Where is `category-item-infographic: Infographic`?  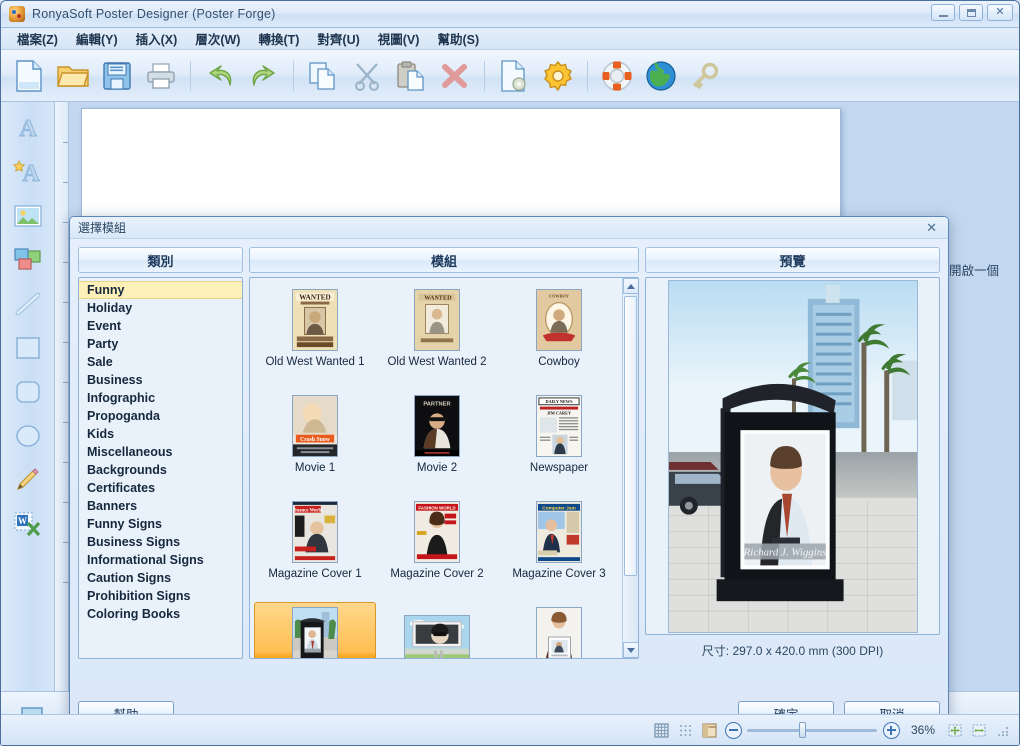 category-item-infographic: Infographic is located at coordinates (160, 398).